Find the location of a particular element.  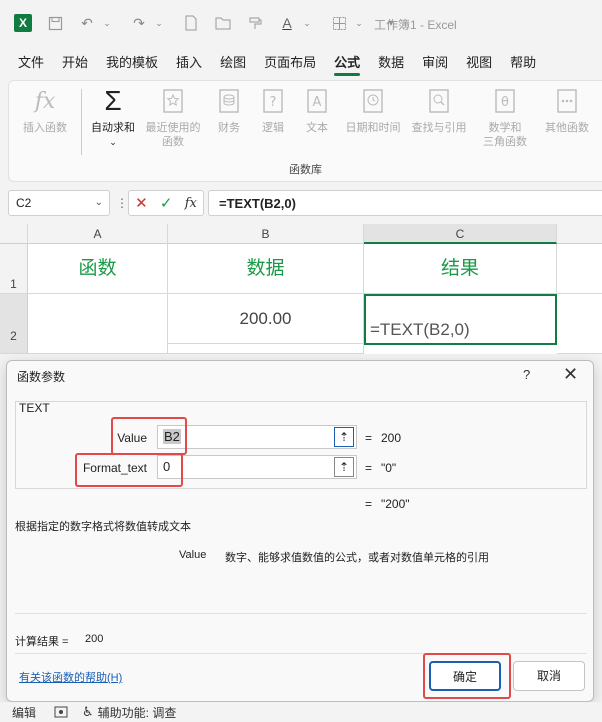

open-file-icon is located at coordinates (223, 23).